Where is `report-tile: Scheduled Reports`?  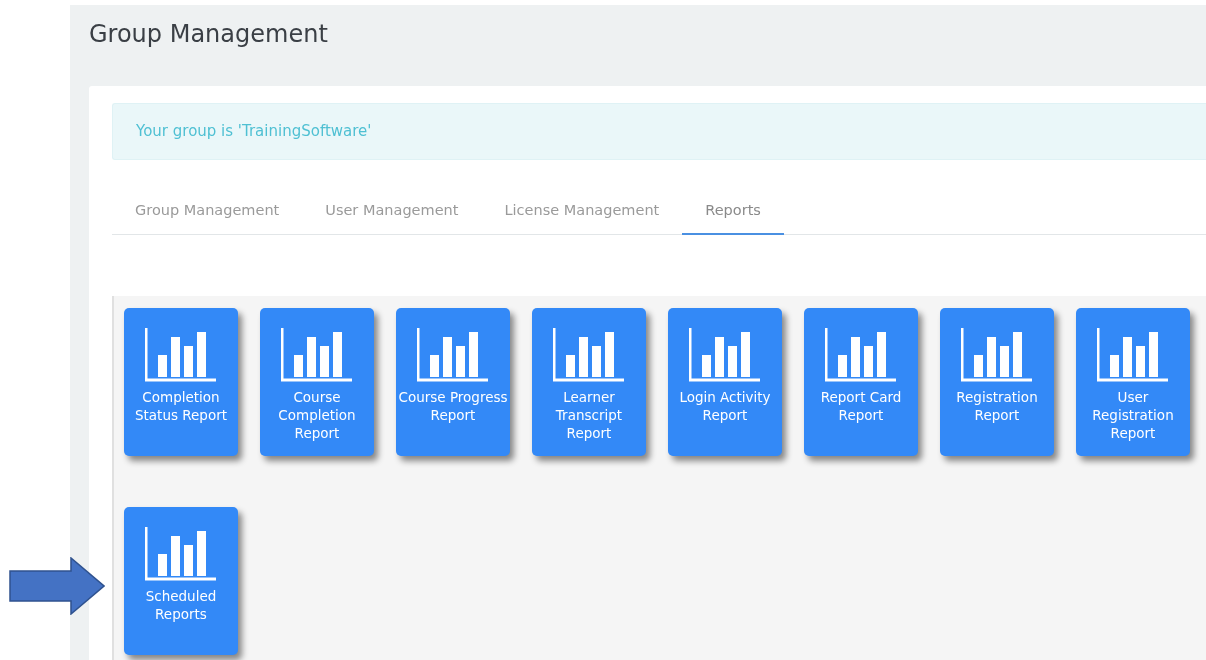
report-tile: Scheduled Reports is located at coordinates (181, 581).